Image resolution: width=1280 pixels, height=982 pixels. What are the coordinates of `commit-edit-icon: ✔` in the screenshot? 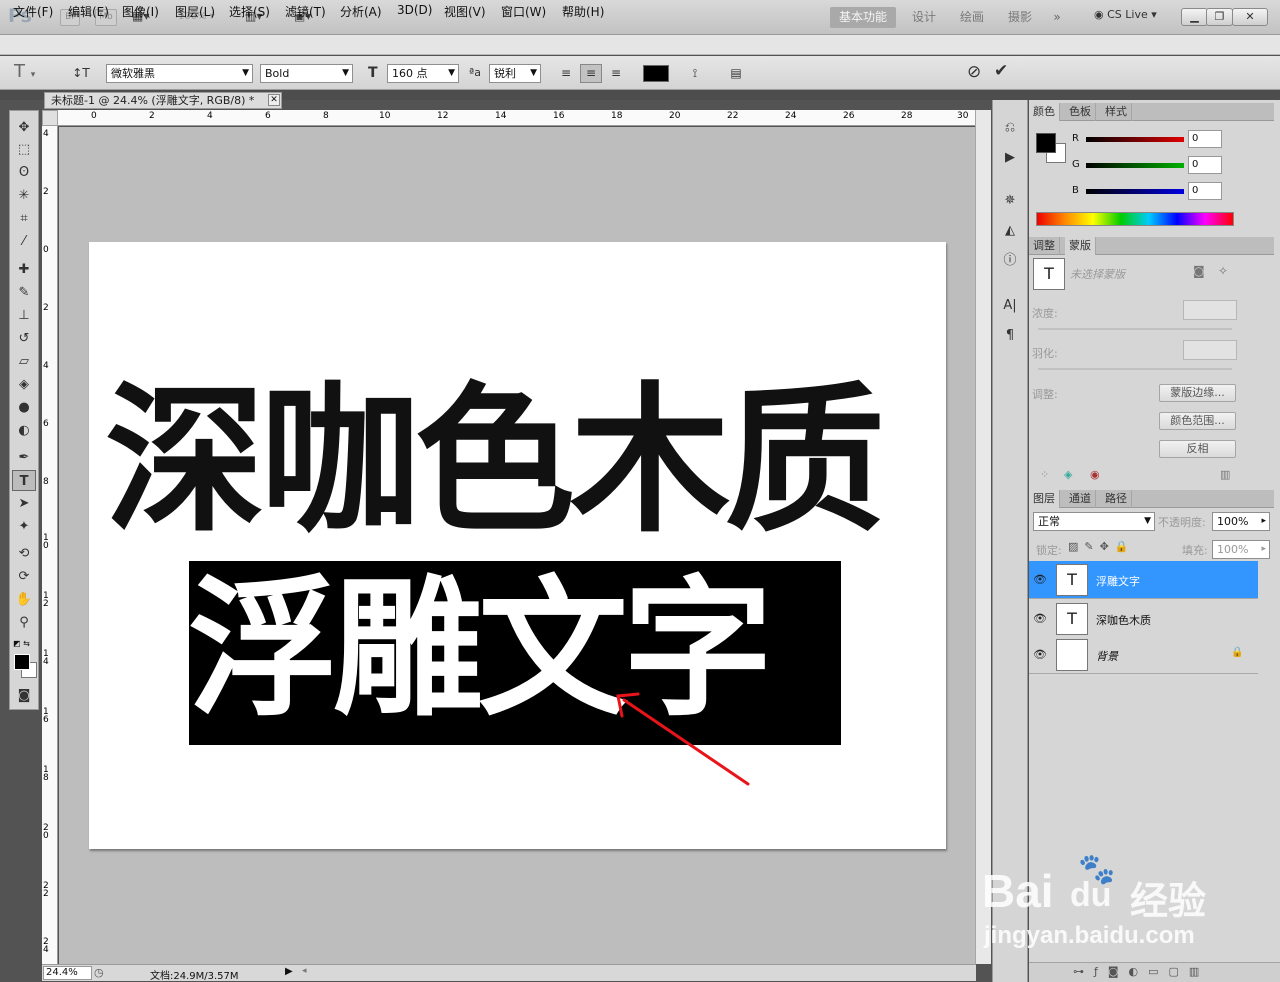 It's located at (1001, 71).